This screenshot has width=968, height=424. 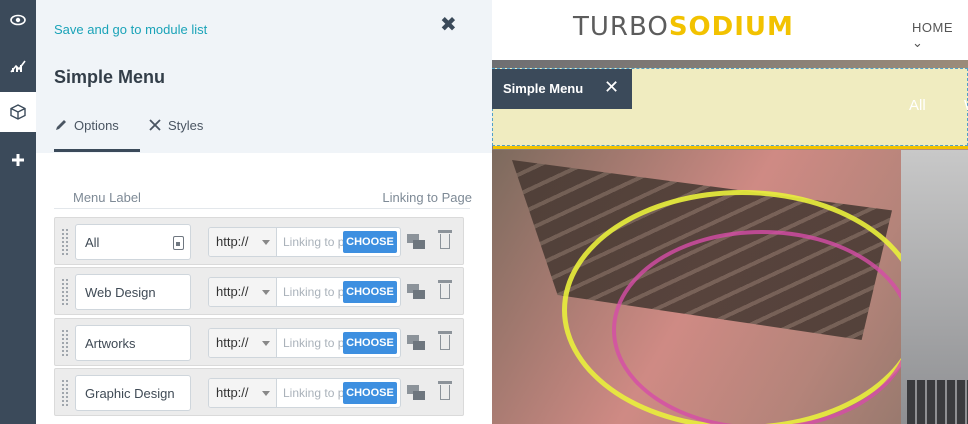 I want to click on menu-item-row: Graphic Design http:// Linking to p CHOOSE, so click(x=259, y=392).